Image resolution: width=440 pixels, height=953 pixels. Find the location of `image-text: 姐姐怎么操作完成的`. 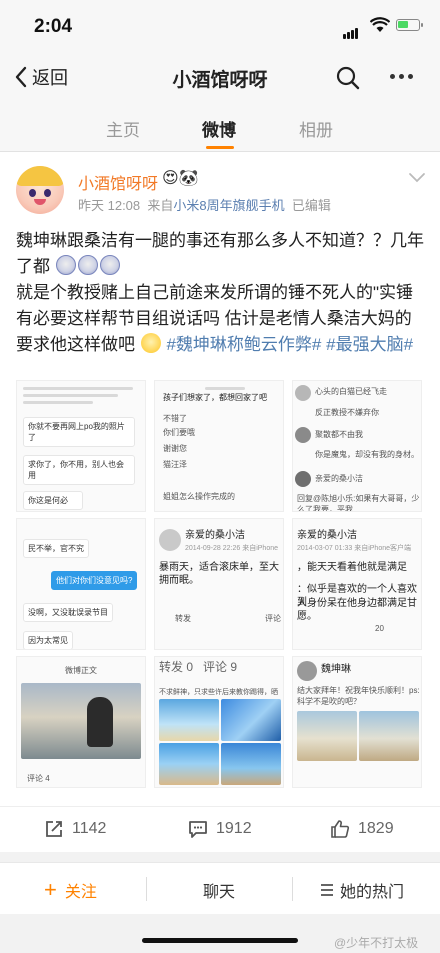

image-text: 姐姐怎么操作完成的 is located at coordinates (199, 496).